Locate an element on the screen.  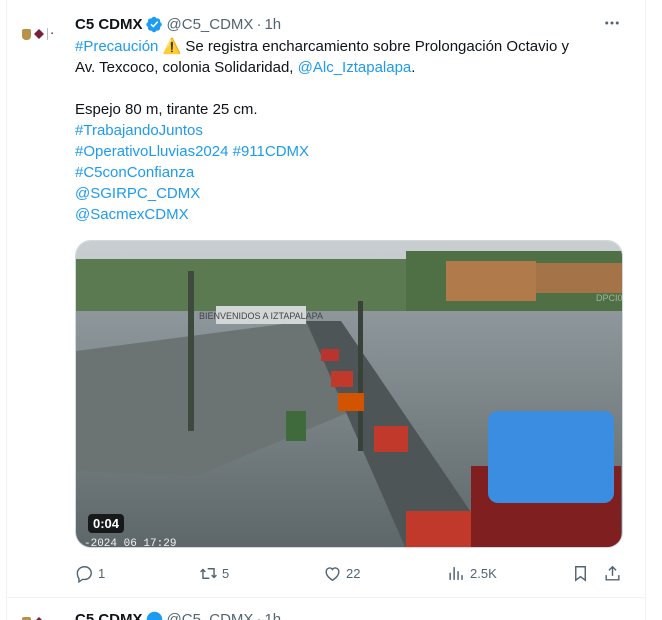
video-watermark: DPCI02 is located at coordinates (609, 298).